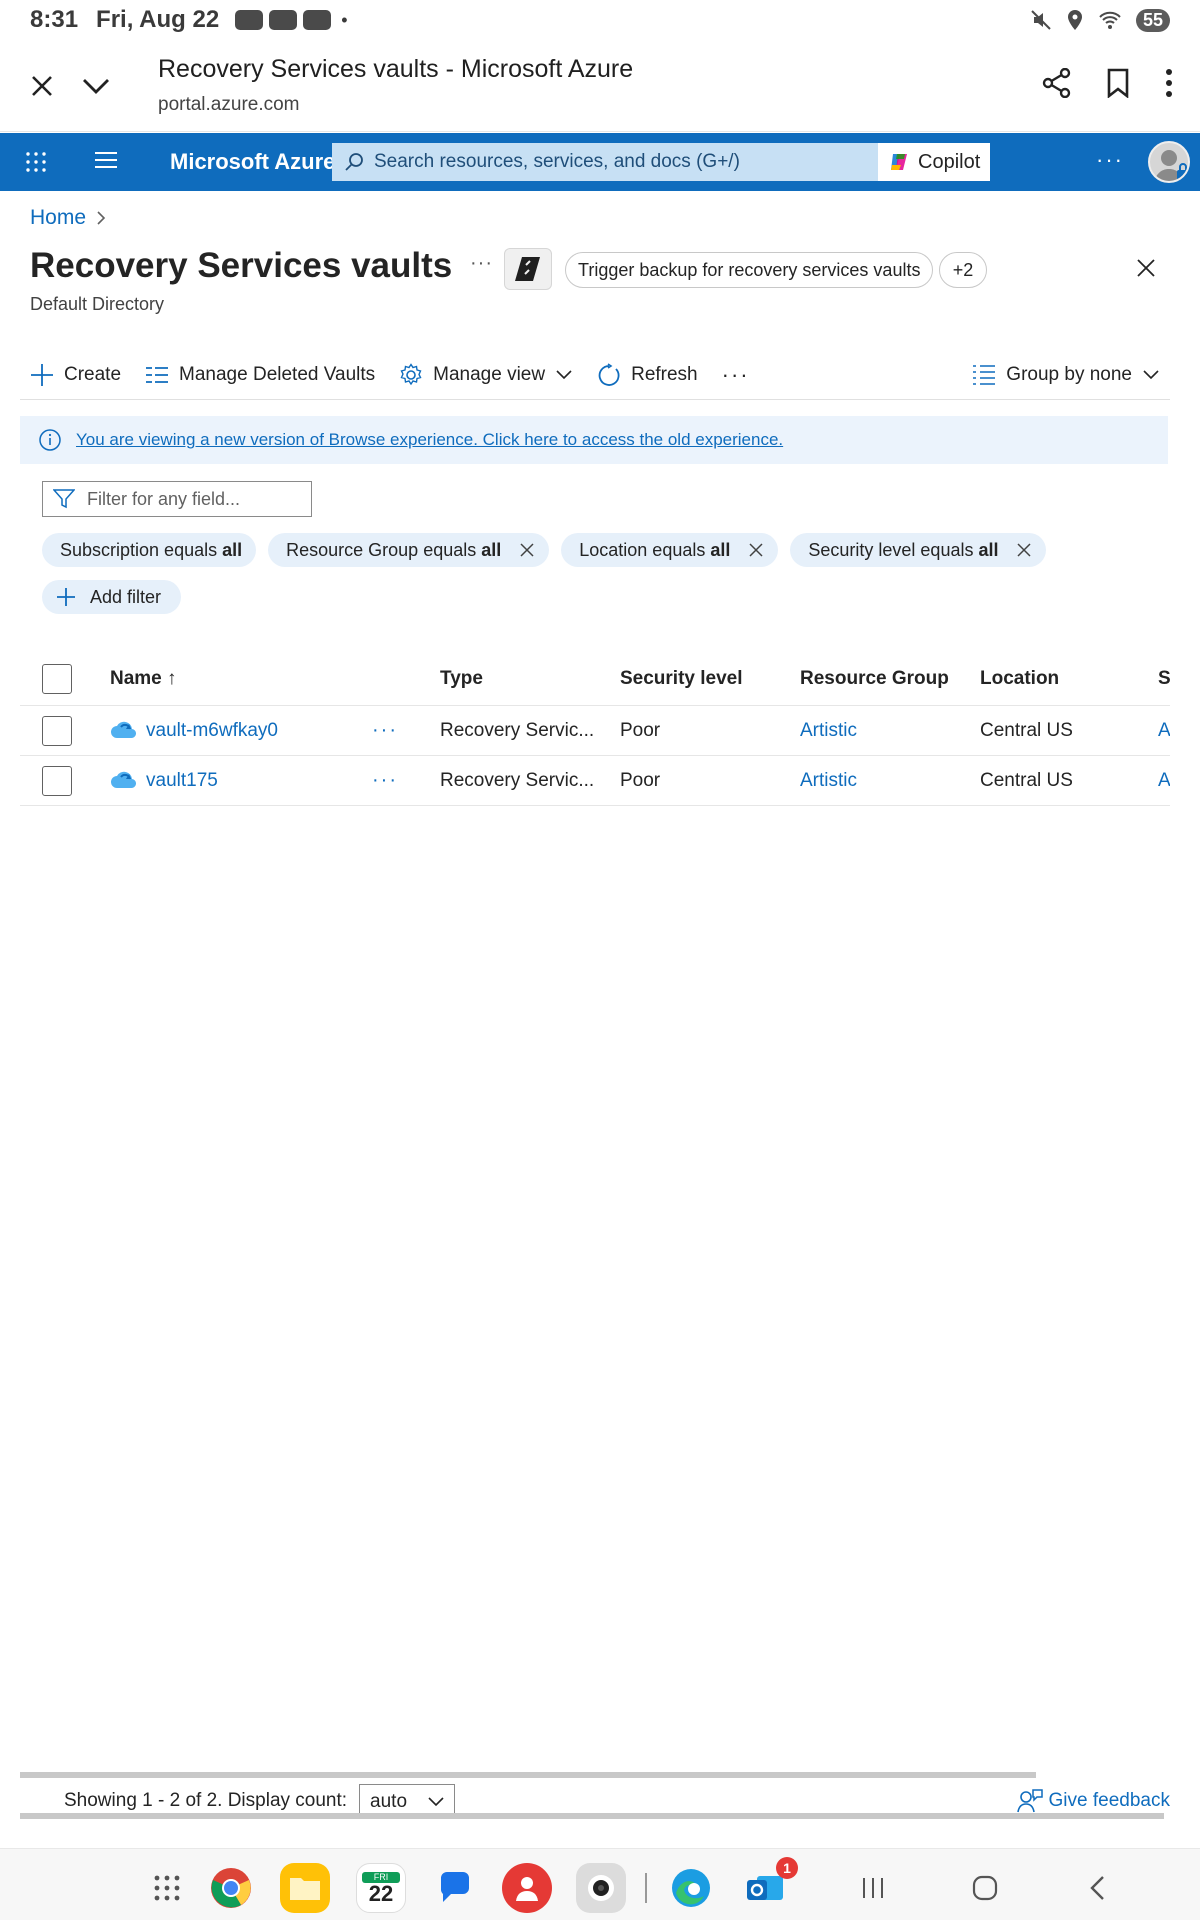 The height and width of the screenshot is (1920, 1200). What do you see at coordinates (1026, 780) in the screenshot?
I see `location-cell: Central US` at bounding box center [1026, 780].